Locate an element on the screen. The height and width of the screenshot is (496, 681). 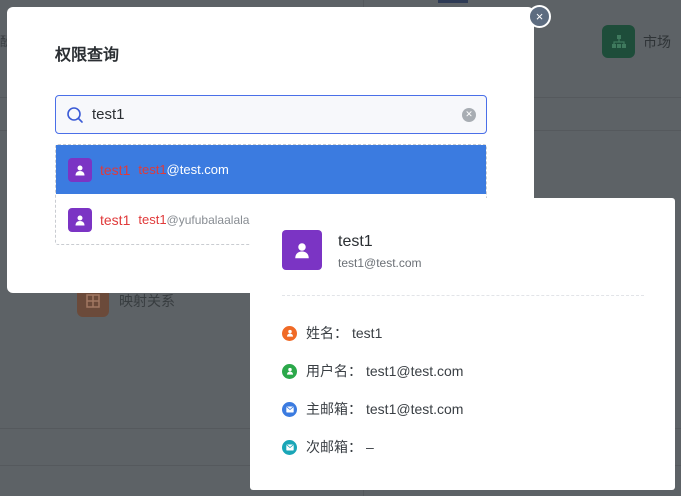
field-label: 主邮箱： is located at coordinates (334, 409).